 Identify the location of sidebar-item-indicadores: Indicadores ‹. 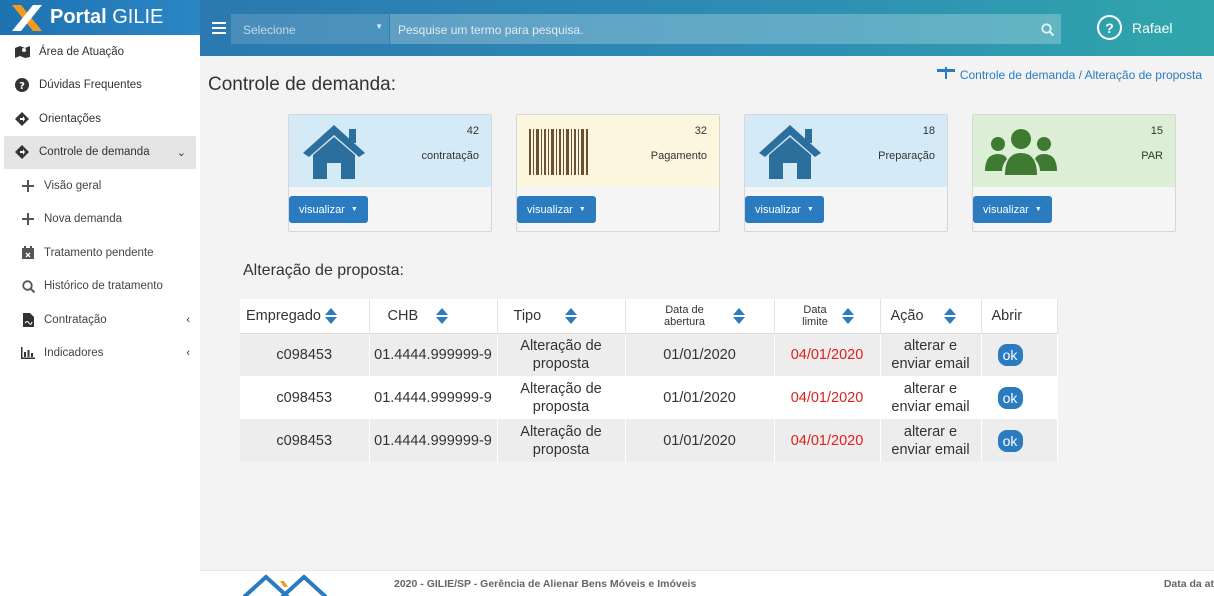
(100, 354).